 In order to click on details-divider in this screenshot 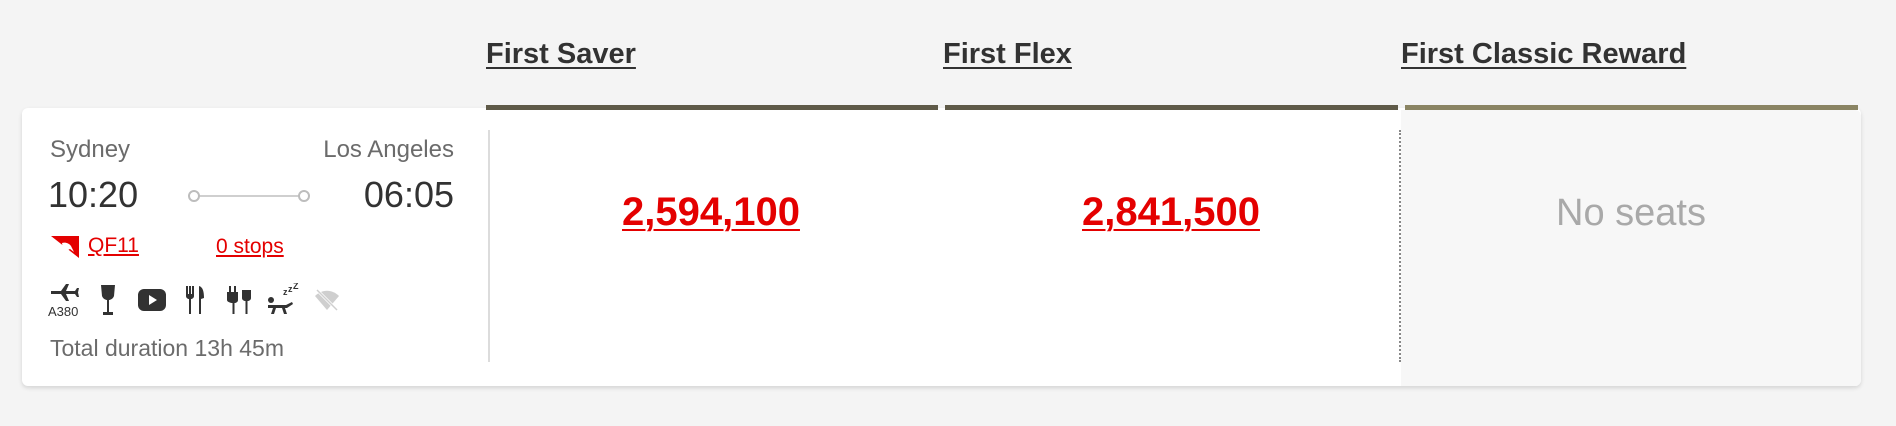, I will do `click(489, 246)`.